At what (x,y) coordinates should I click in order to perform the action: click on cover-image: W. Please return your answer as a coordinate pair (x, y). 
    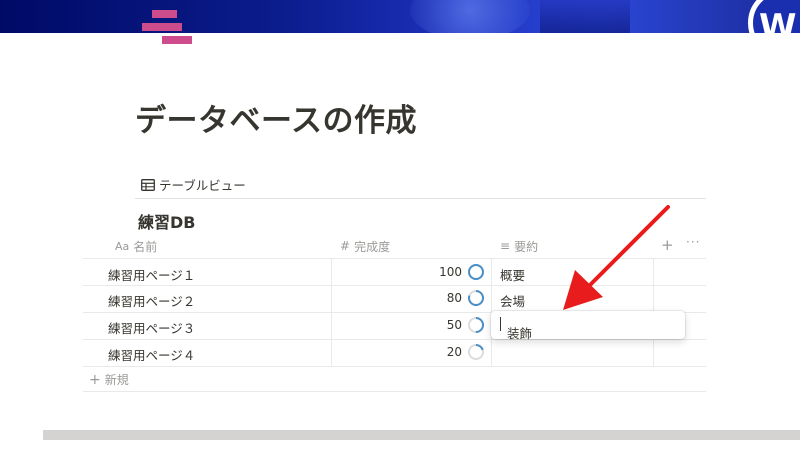
    Looking at the image, I should click on (400, 16).